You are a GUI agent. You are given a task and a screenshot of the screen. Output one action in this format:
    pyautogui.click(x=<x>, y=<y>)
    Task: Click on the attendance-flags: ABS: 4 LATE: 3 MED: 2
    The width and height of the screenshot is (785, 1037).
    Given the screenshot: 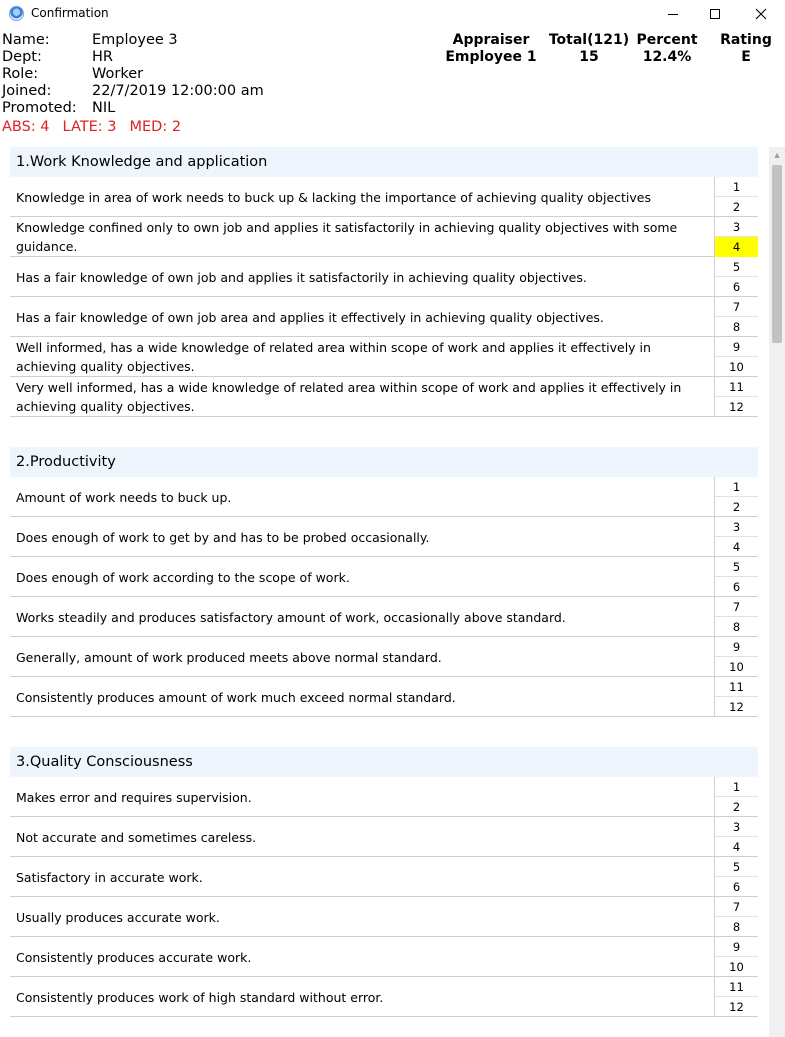 What is the action you would take?
    pyautogui.click(x=91, y=127)
    